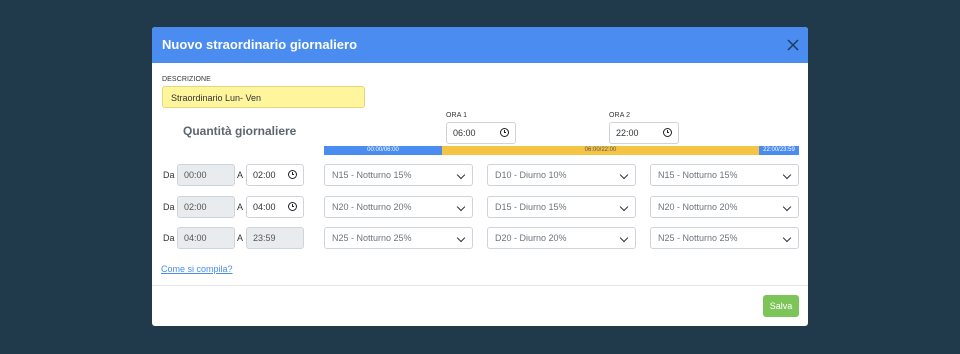 The width and height of the screenshot is (960, 354). I want to click on rate-select-2: D15 - Diurno 15%, so click(561, 207).